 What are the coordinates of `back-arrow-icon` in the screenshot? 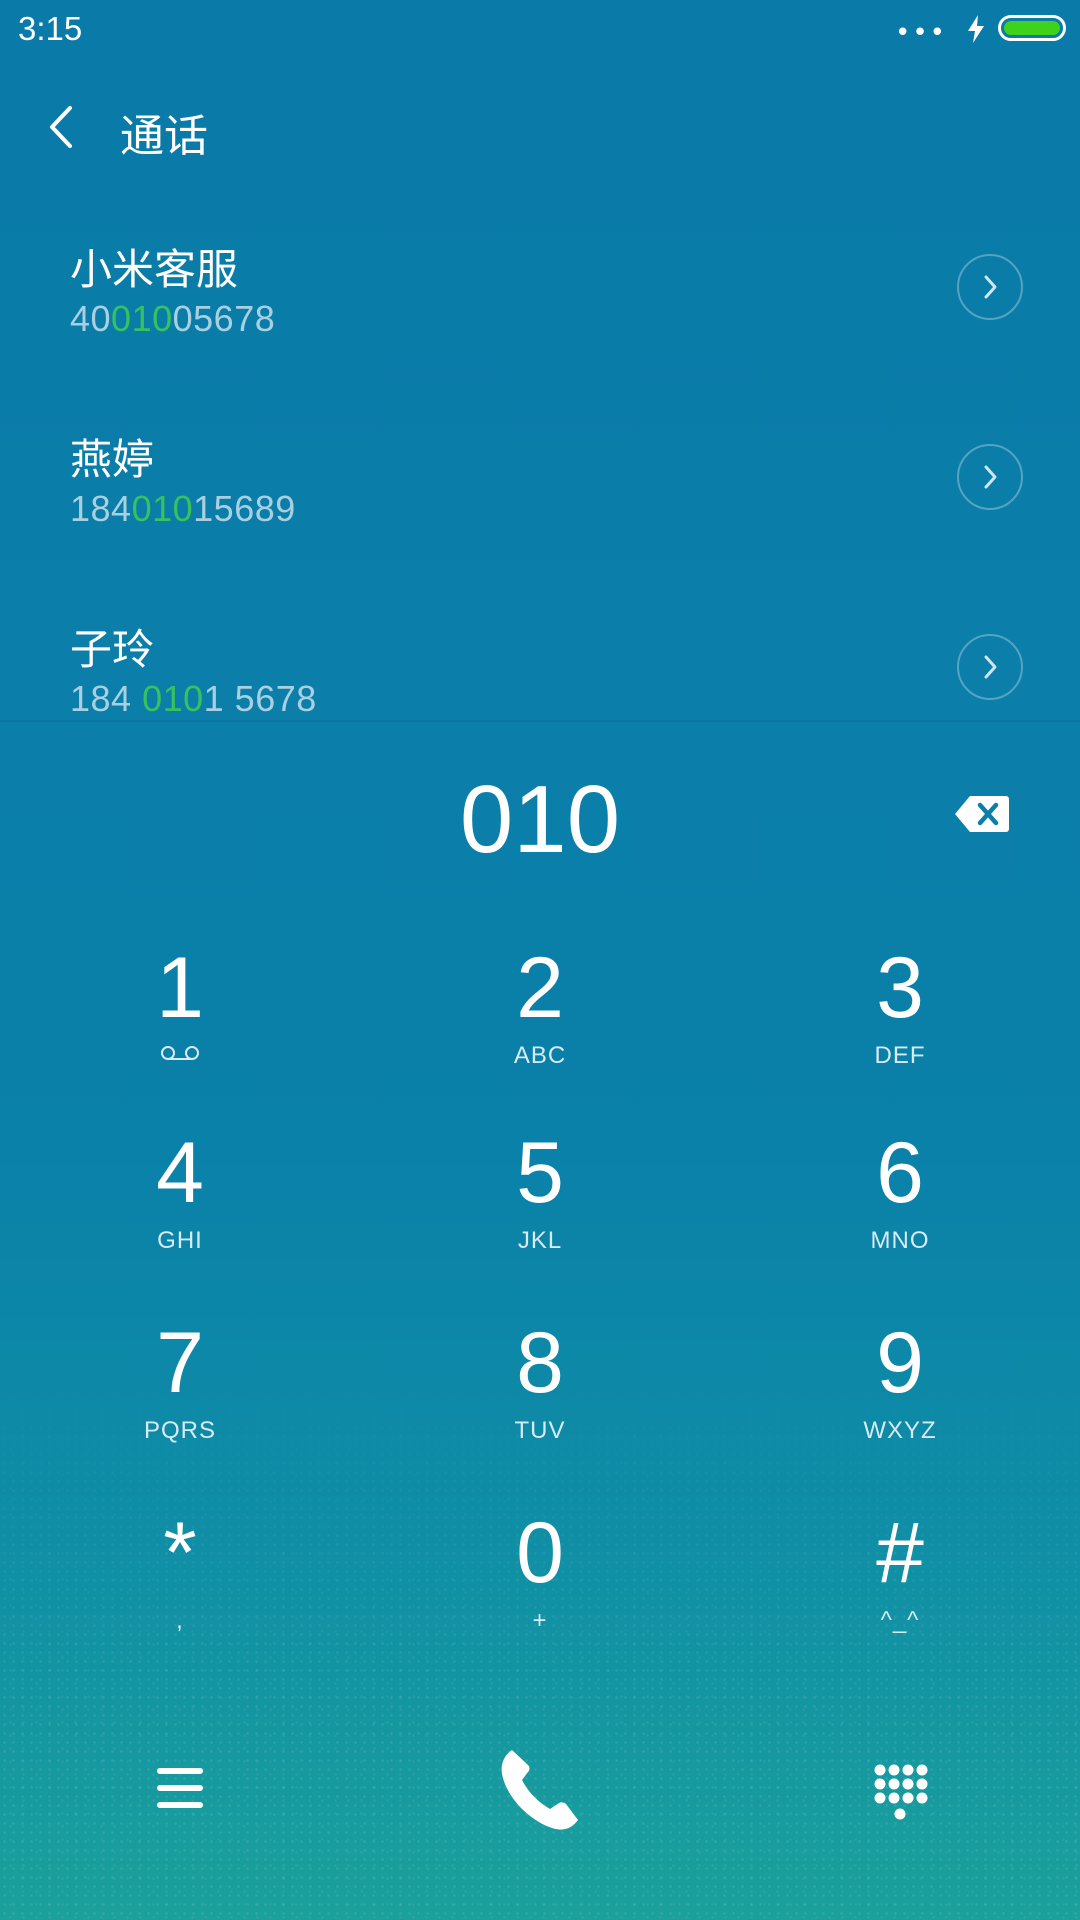 It's located at (61, 127).